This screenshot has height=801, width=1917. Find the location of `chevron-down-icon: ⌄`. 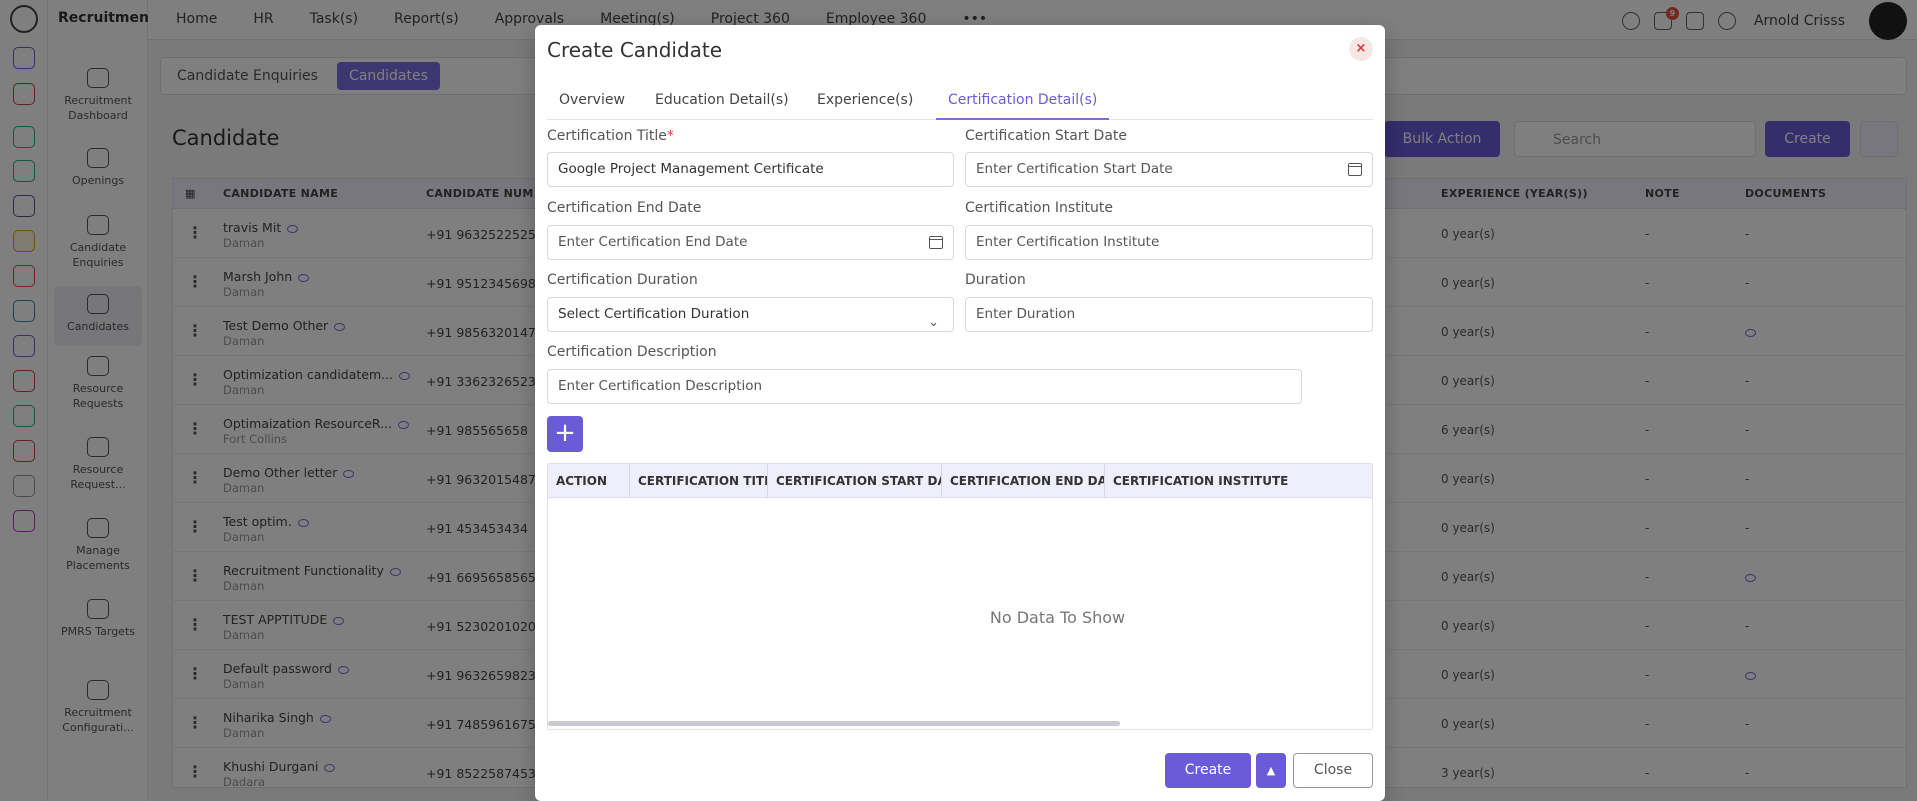

chevron-down-icon: ⌄ is located at coordinates (933, 322).